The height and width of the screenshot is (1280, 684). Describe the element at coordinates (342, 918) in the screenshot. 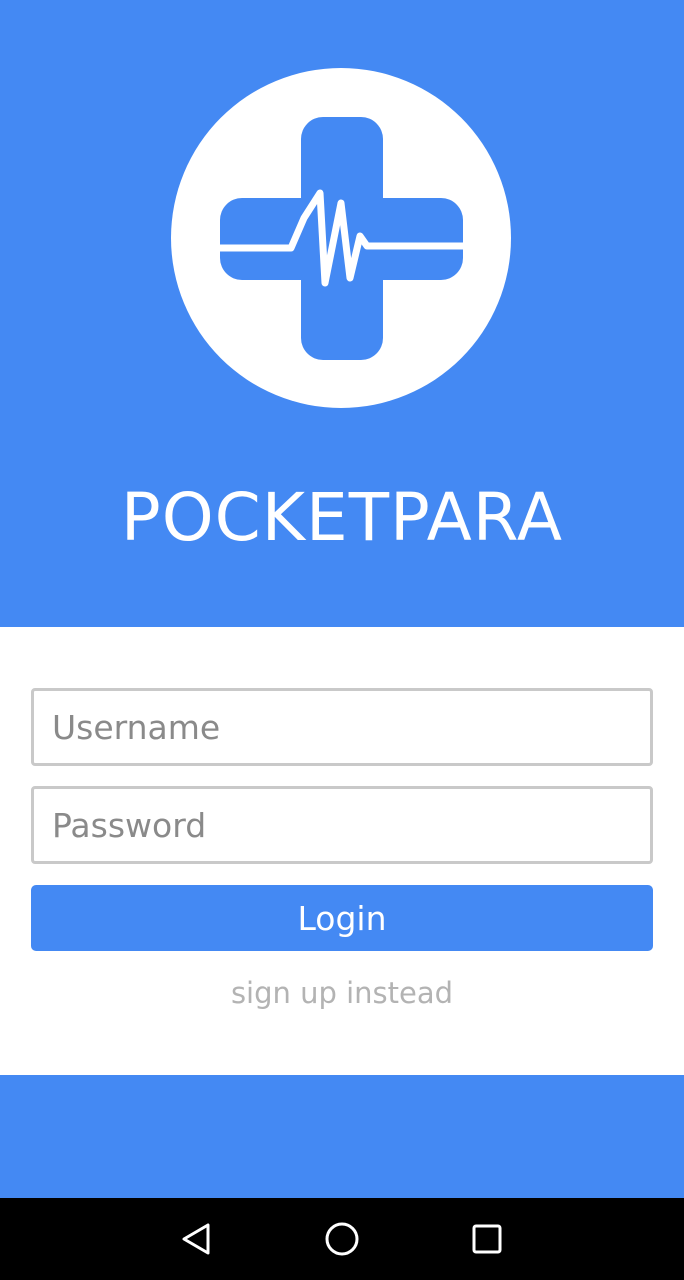

I see `login-button: Login` at that location.